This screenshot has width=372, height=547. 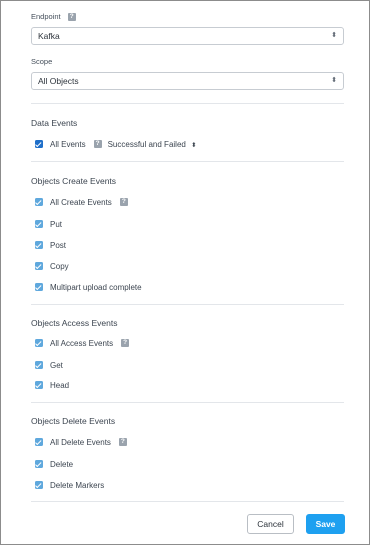 What do you see at coordinates (39, 343) in the screenshot?
I see `all-access-events-checkbox` at bounding box center [39, 343].